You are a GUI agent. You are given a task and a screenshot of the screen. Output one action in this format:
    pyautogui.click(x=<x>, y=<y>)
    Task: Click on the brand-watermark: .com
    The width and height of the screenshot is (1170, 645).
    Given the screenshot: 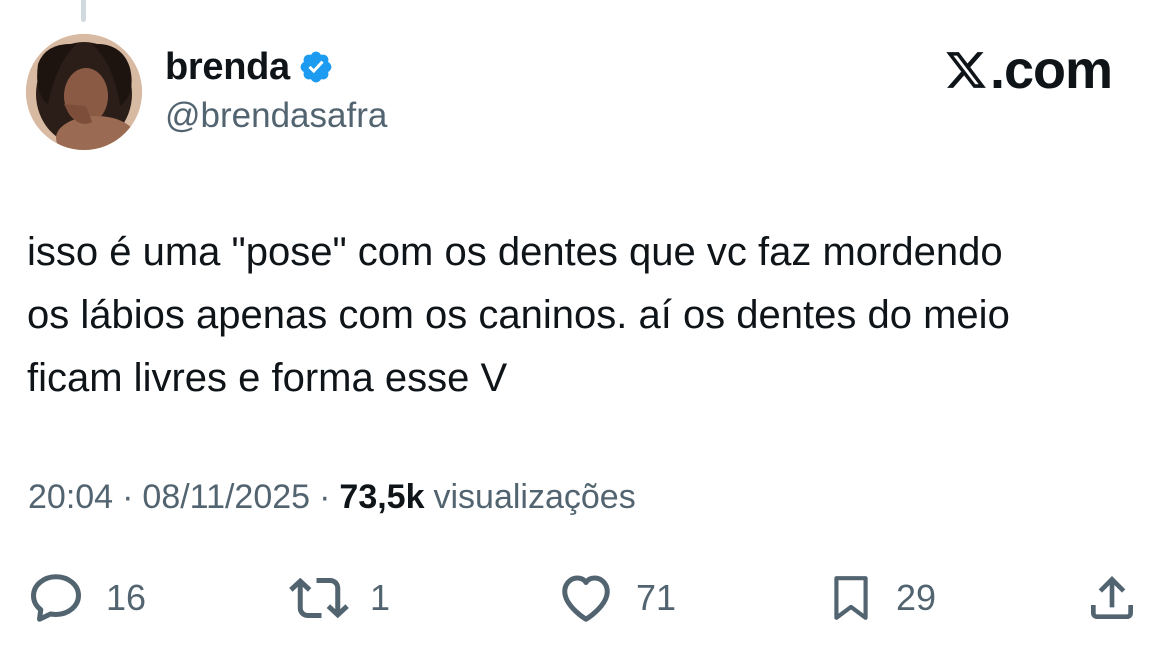 What is the action you would take?
    pyautogui.click(x=1028, y=70)
    